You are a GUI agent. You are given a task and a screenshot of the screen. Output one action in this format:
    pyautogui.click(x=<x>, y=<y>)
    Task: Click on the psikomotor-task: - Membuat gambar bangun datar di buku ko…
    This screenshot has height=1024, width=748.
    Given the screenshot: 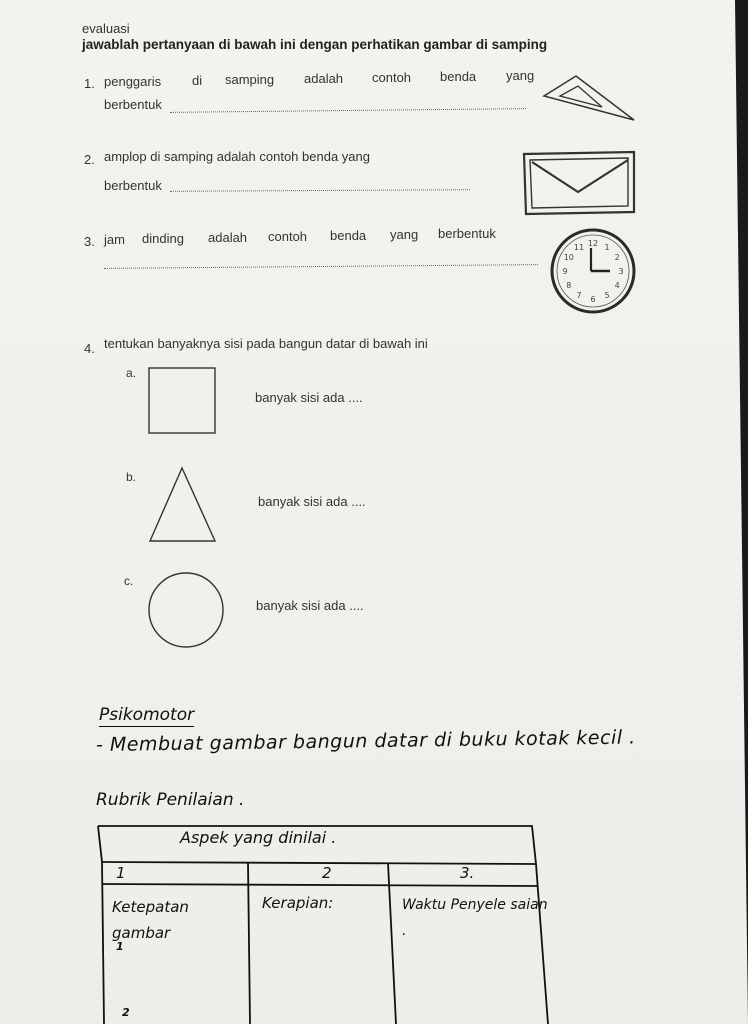 What is the action you would take?
    pyautogui.click(x=365, y=741)
    